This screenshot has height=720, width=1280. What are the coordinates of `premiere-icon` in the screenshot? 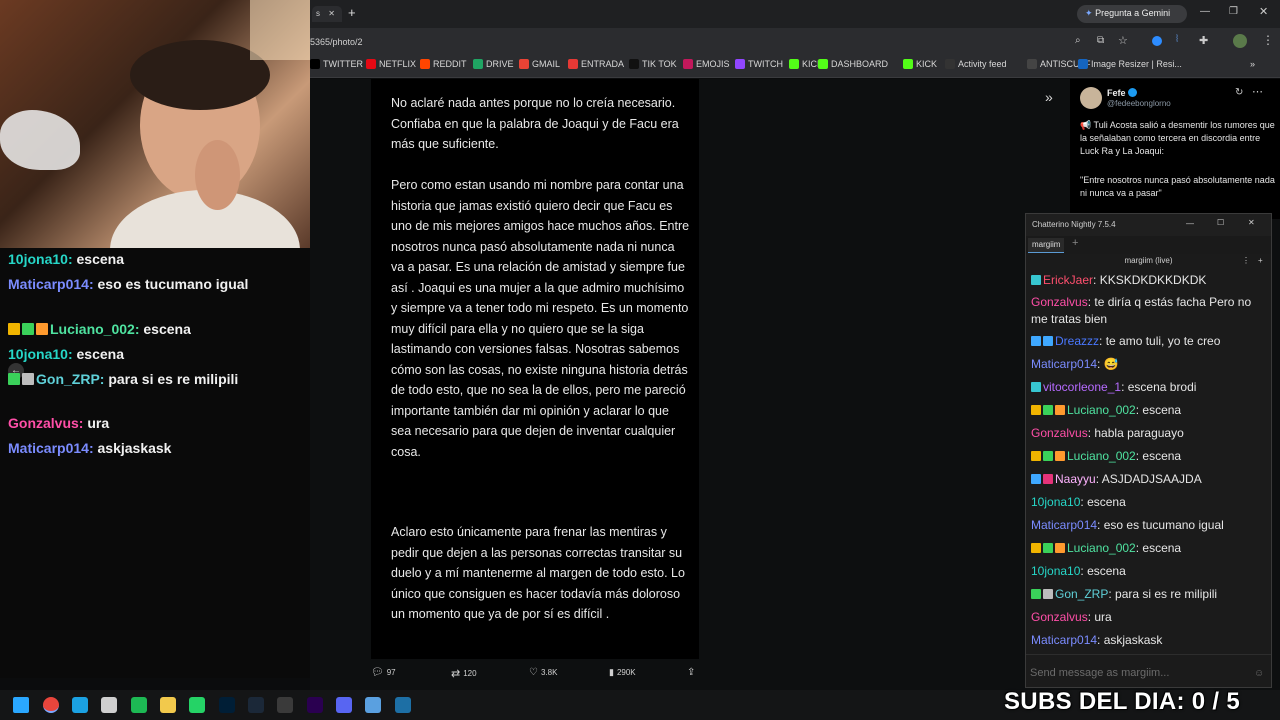 It's located at (315, 705).